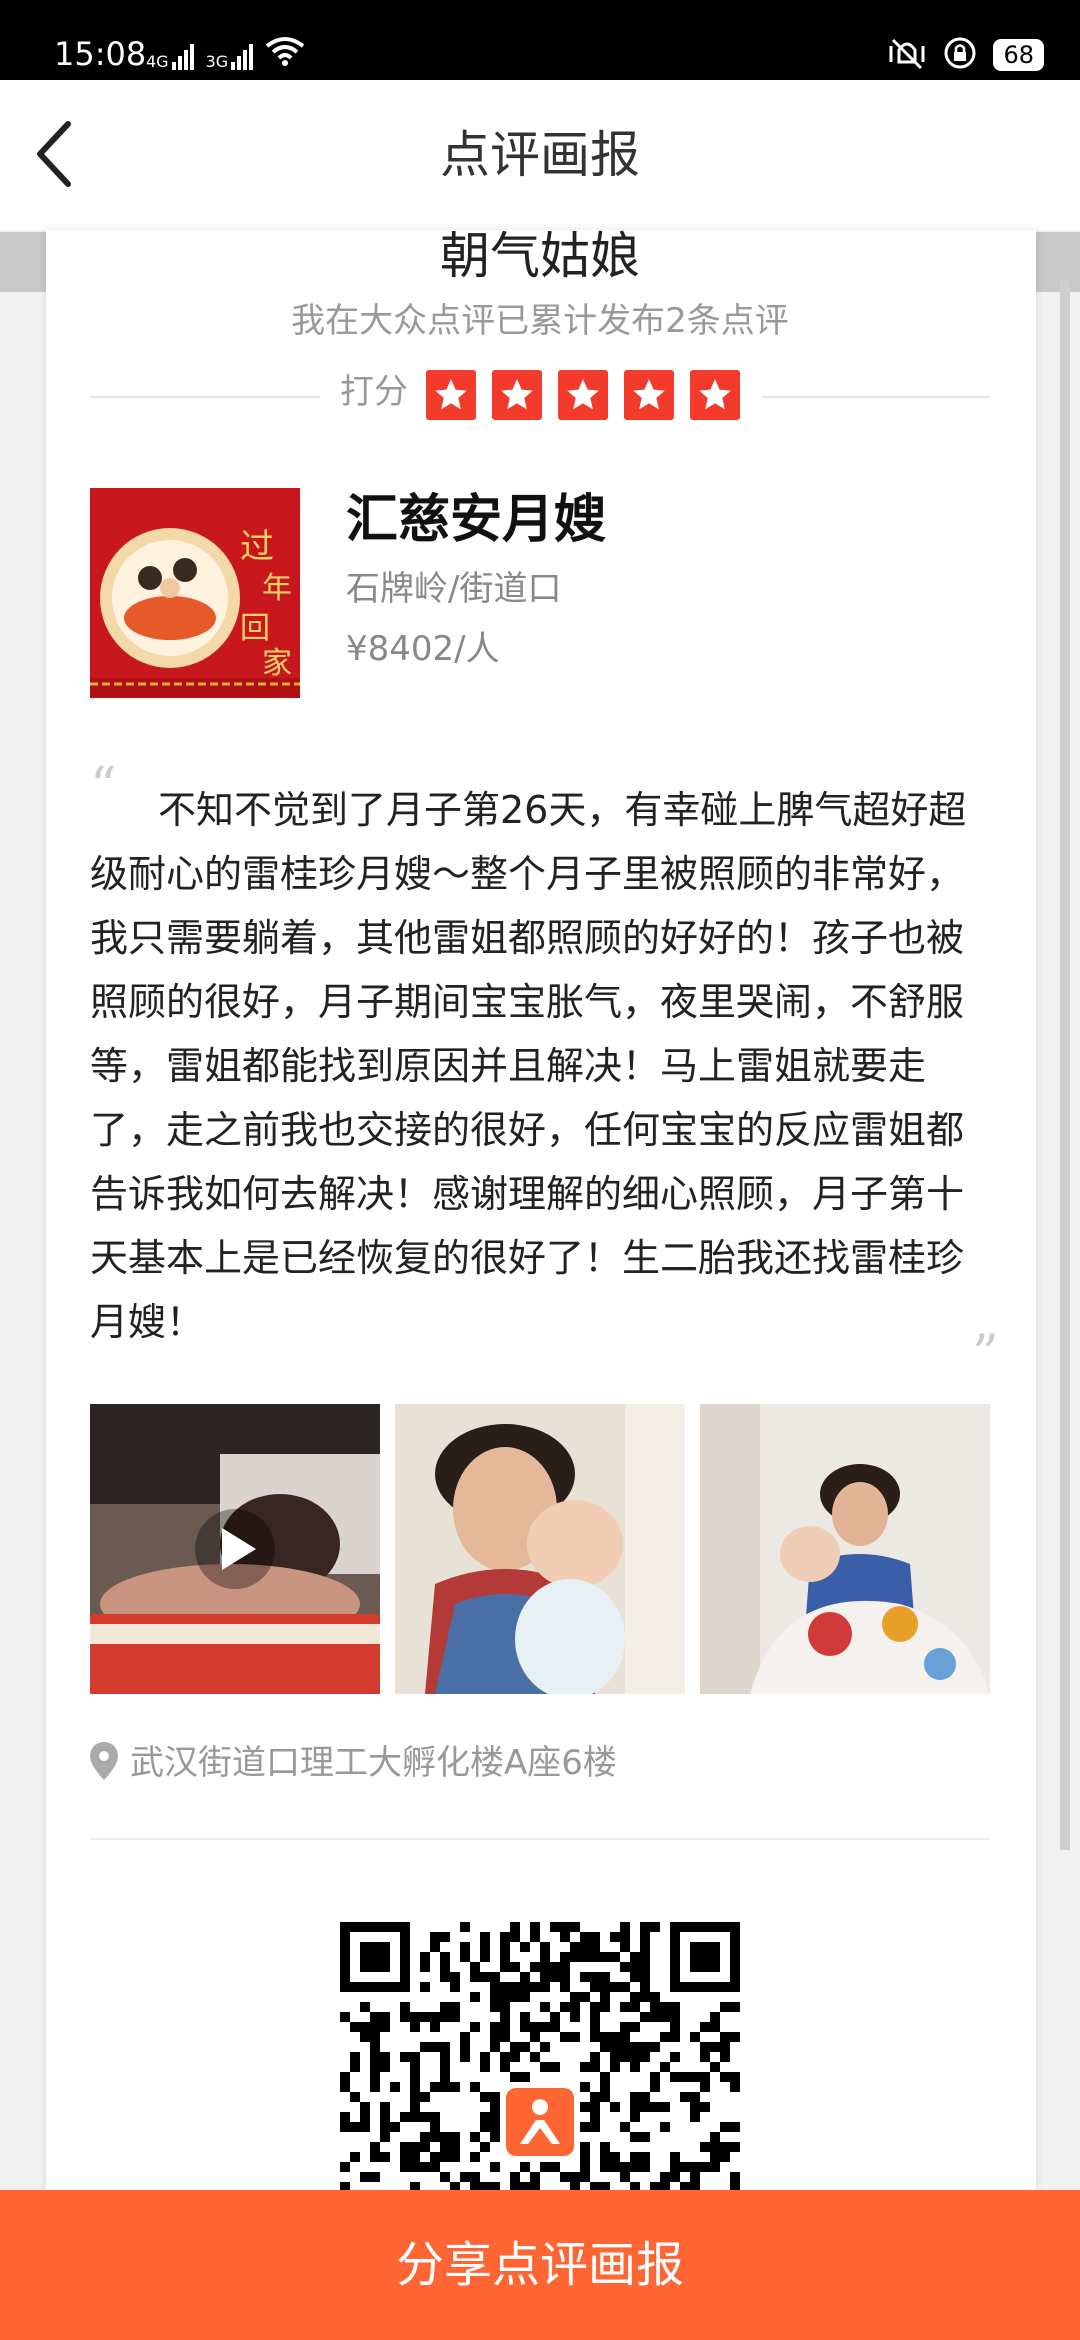 The height and width of the screenshot is (2340, 1080). I want to click on divider-line-left, so click(205, 397).